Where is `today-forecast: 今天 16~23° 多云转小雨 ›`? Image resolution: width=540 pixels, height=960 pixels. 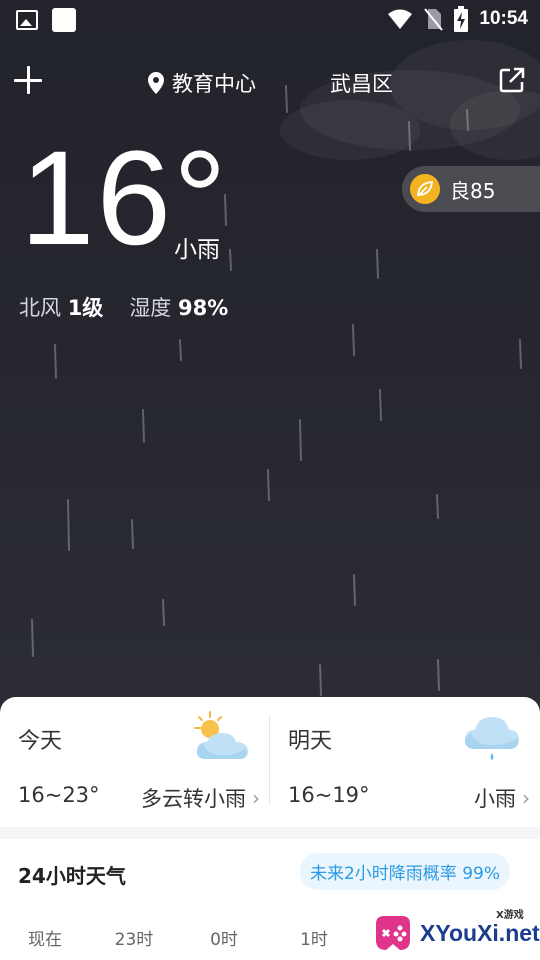
today-forecast: 今天 16~23° 多云转小雨 › is located at coordinates (135, 762).